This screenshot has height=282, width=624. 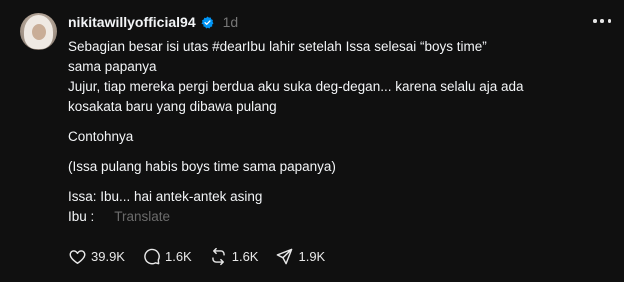 I want to click on post-avatar, so click(x=38, y=31).